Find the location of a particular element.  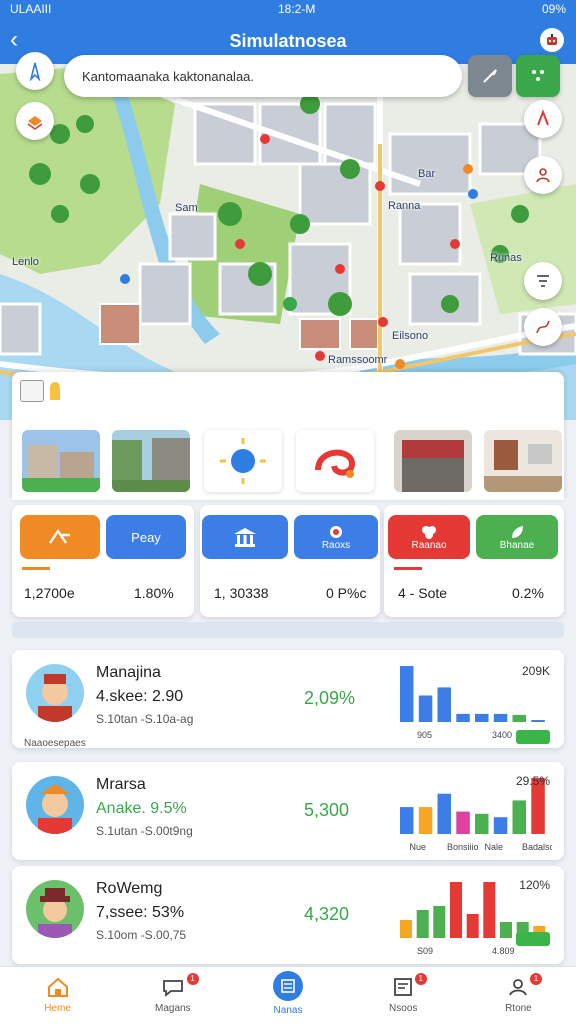

filter-icon is located at coordinates (543, 281).